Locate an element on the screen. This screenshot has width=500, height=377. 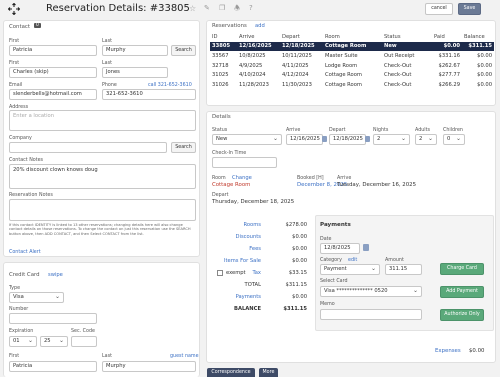
discounts-link: Discounts is located at coordinates (248, 237).